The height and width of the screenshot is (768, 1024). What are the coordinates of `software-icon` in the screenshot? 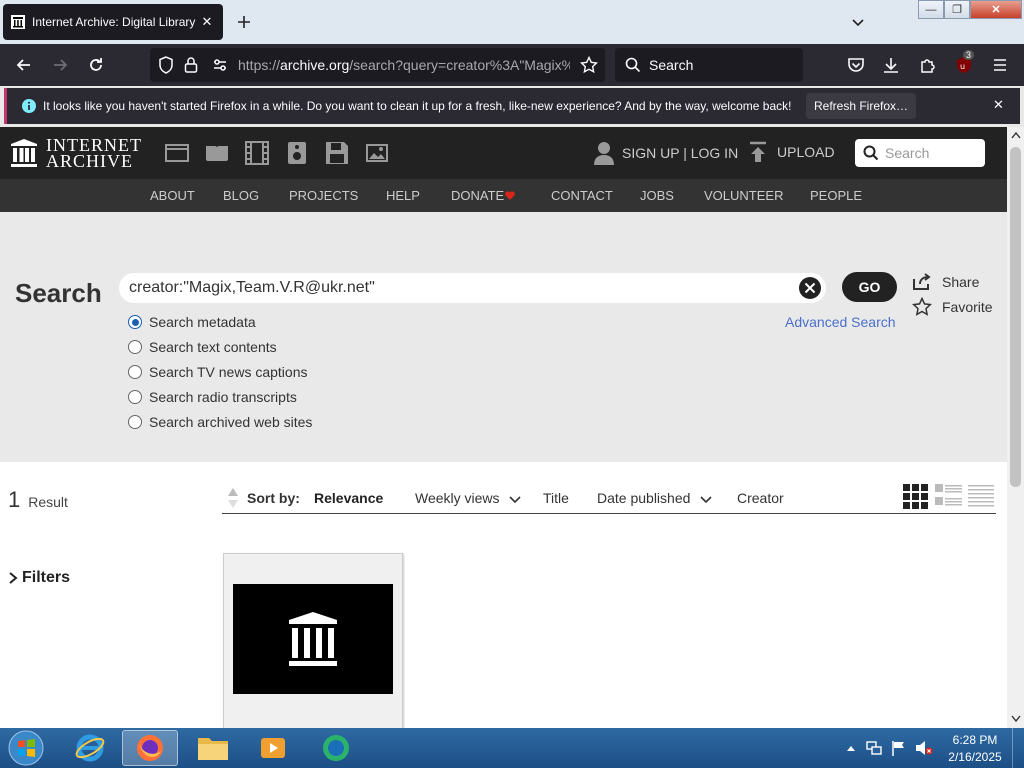 It's located at (337, 153).